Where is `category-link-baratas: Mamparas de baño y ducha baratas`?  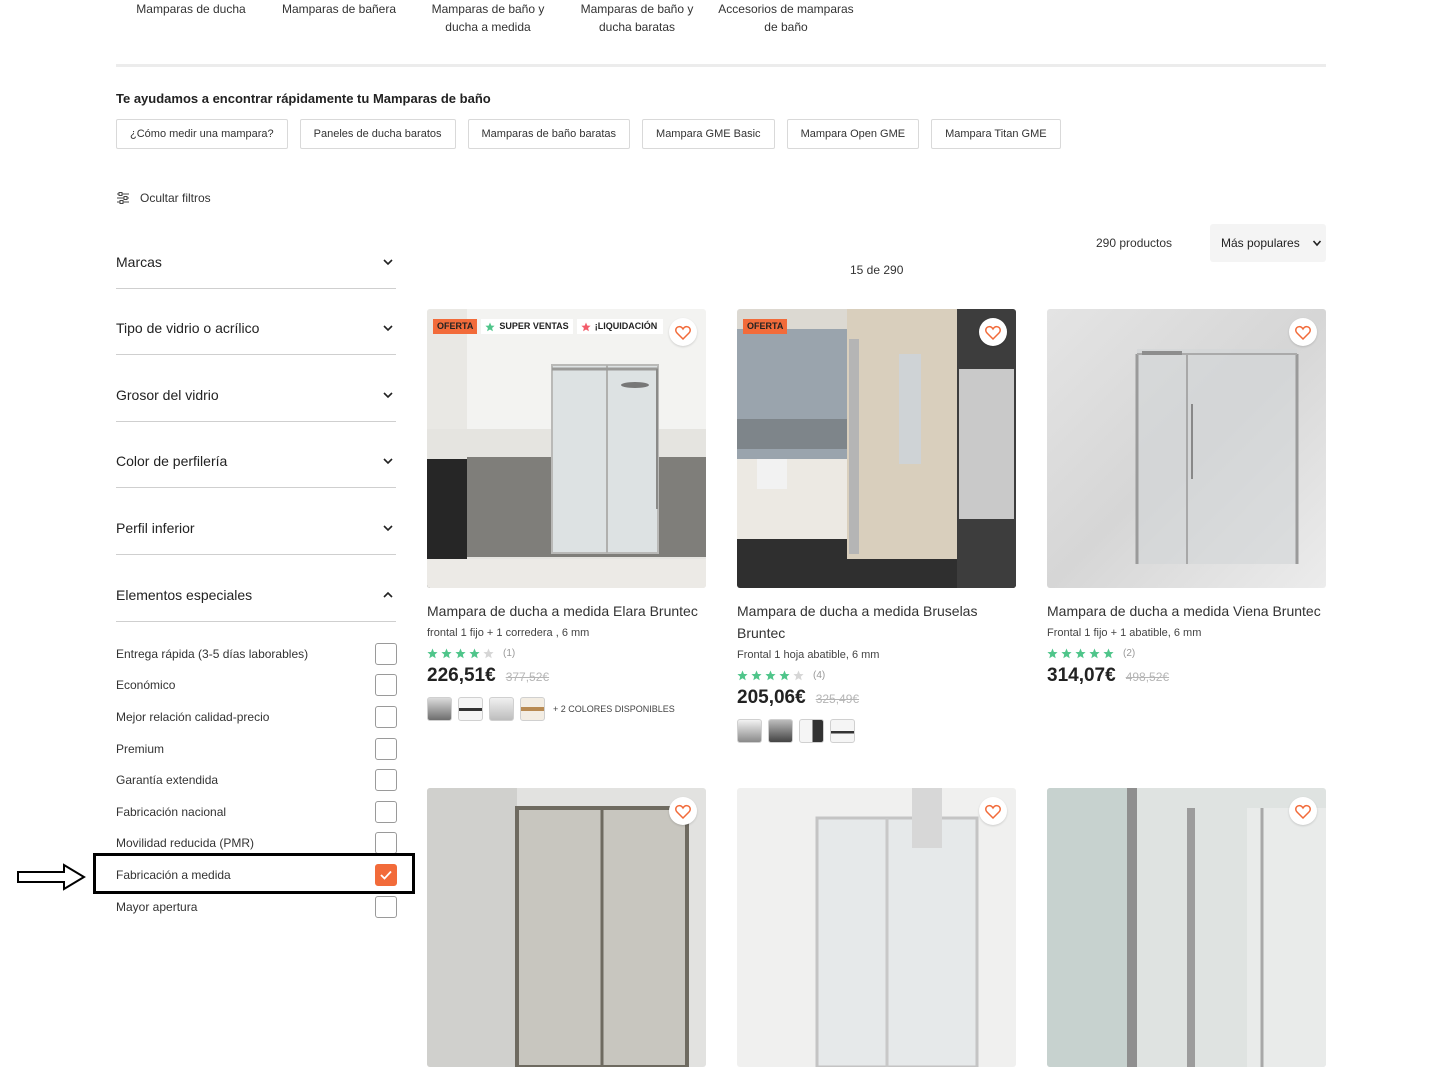 category-link-baratas: Mamparas de baño y ducha baratas is located at coordinates (637, 18).